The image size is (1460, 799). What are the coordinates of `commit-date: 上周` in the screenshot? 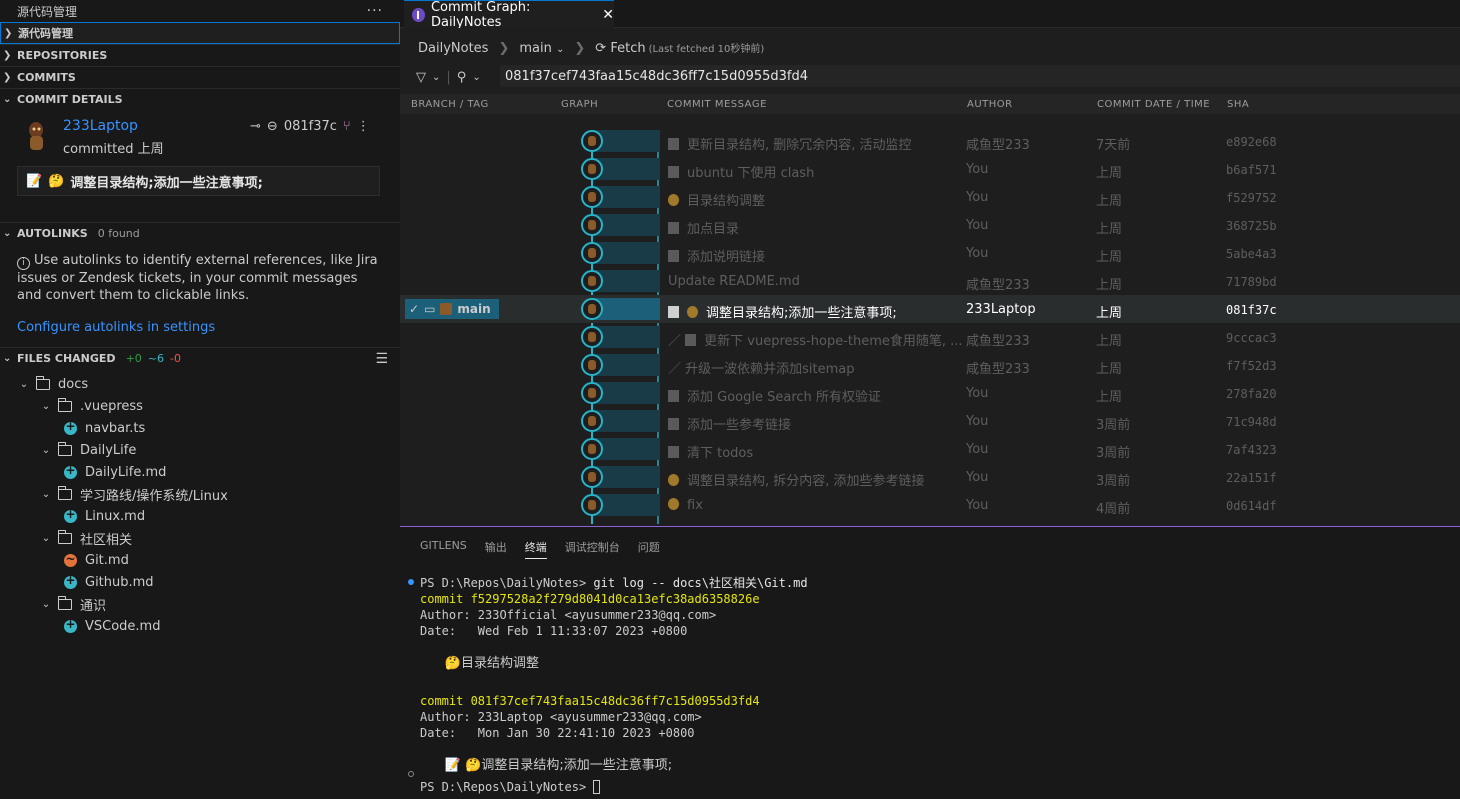 It's located at (1109, 229).